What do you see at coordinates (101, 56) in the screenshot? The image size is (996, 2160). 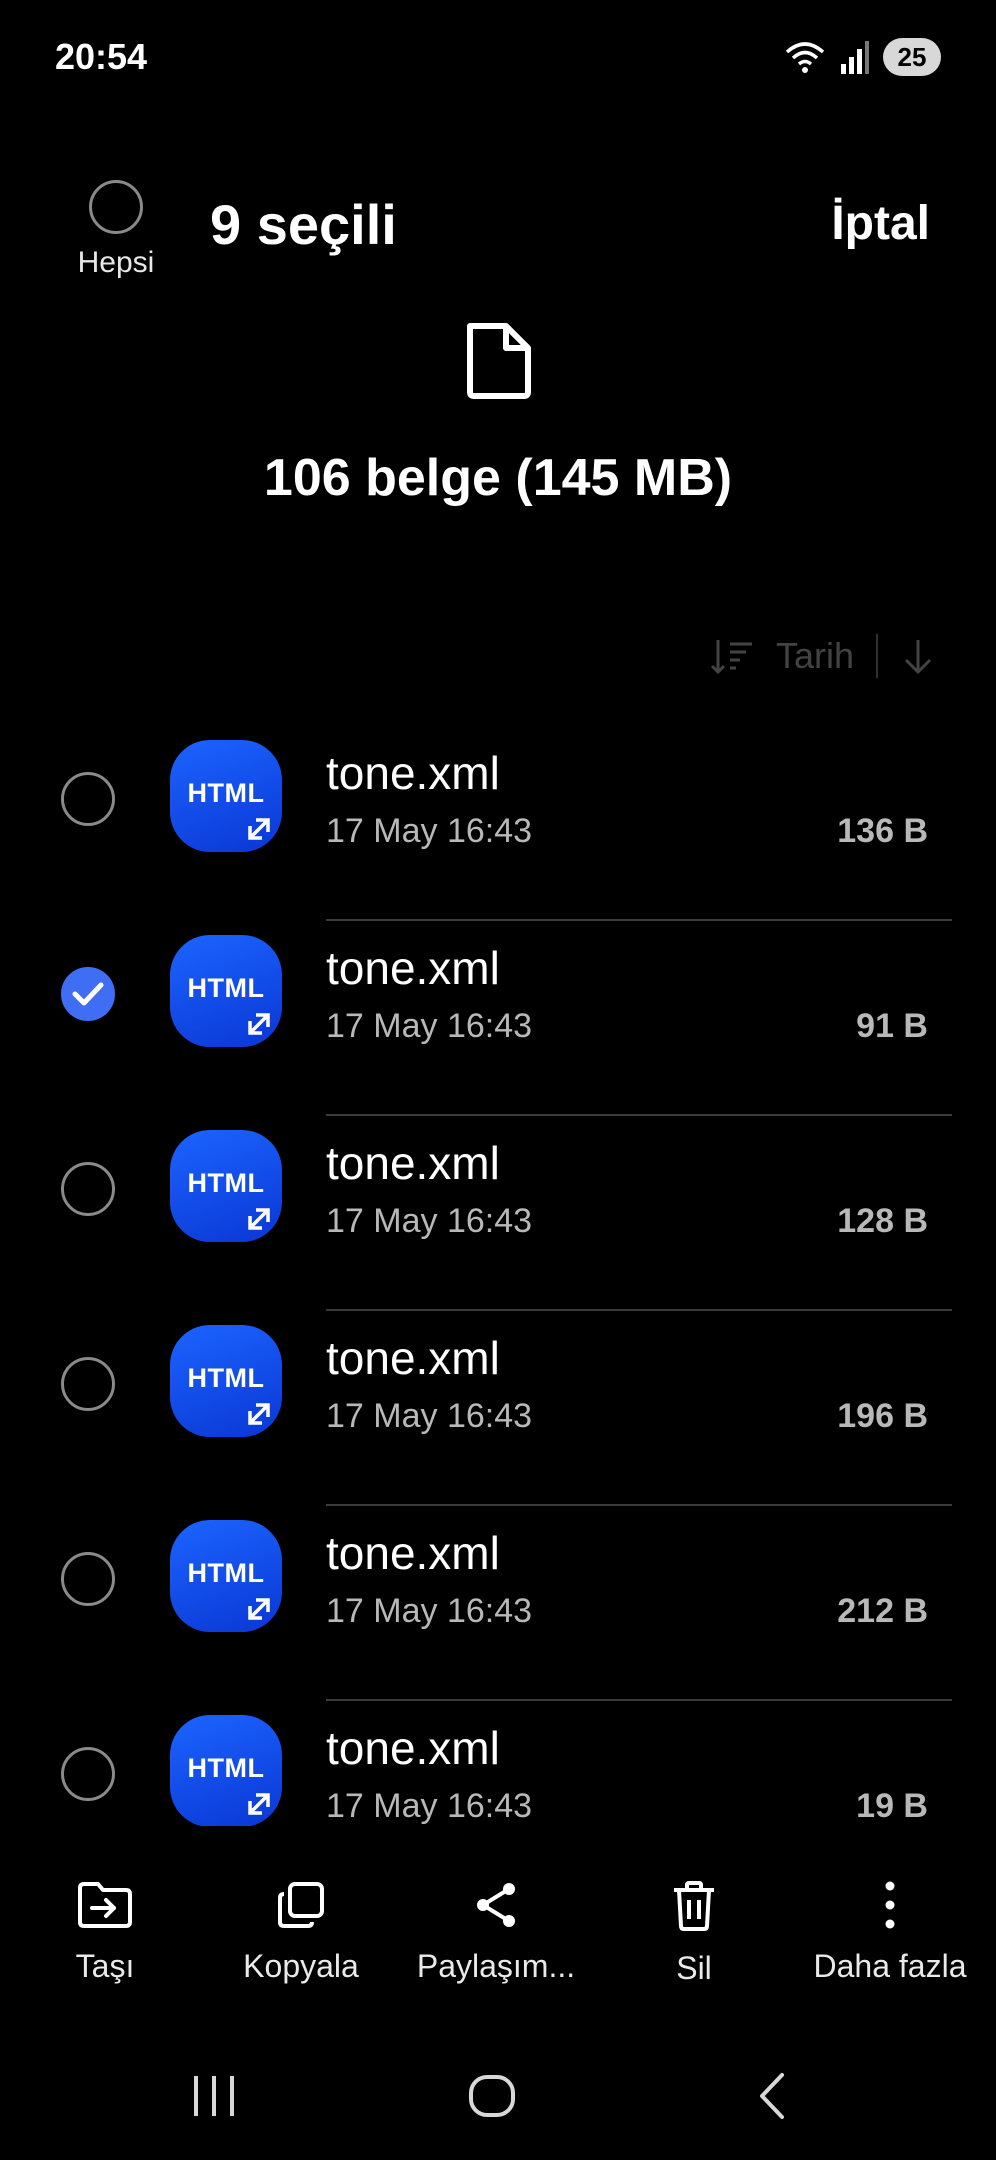 I see `status-time: 20:54` at bounding box center [101, 56].